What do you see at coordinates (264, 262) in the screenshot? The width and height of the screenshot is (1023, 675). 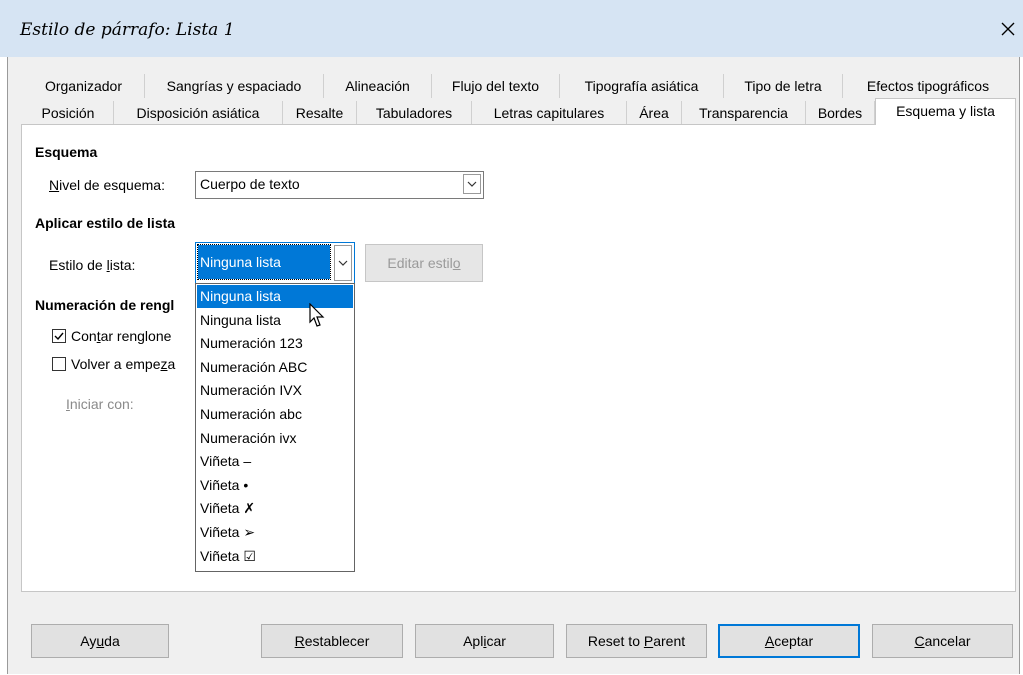 I see `list-style-value: Ninguna lista` at bounding box center [264, 262].